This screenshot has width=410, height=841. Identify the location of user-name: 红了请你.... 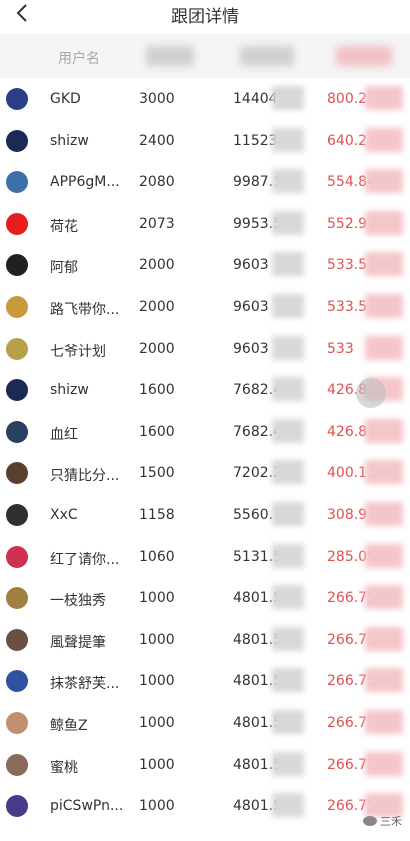
(85, 559).